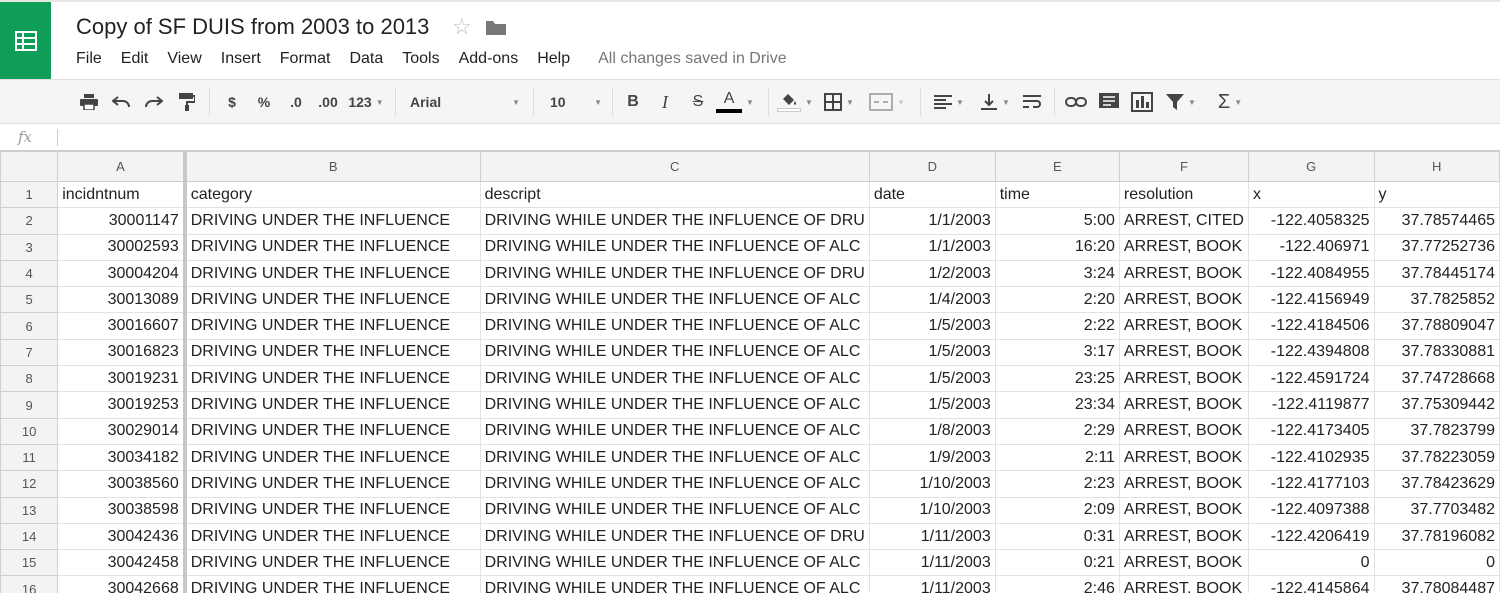 The width and height of the screenshot is (1500, 593). I want to click on cell: 2:23, so click(1057, 484).